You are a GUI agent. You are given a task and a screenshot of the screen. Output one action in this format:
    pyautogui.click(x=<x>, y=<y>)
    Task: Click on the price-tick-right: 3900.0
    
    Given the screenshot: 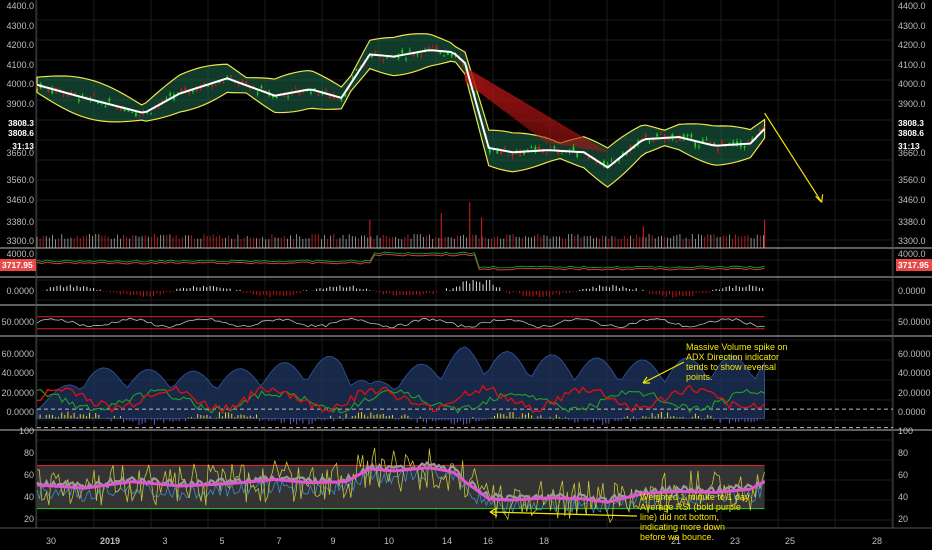 What is the action you would take?
    pyautogui.click(x=912, y=104)
    